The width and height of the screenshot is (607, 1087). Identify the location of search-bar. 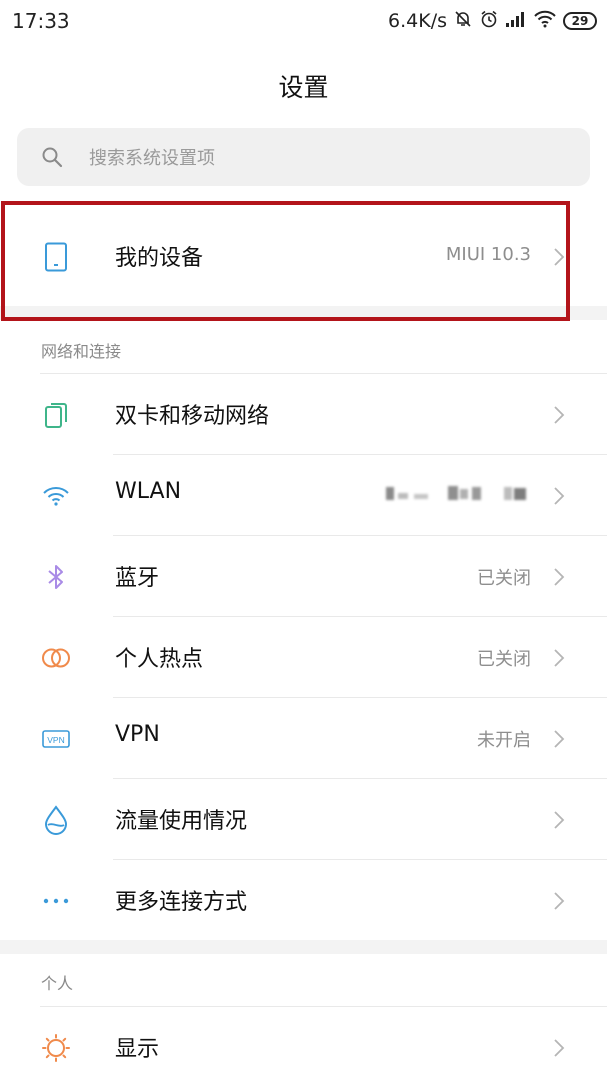
(303, 157).